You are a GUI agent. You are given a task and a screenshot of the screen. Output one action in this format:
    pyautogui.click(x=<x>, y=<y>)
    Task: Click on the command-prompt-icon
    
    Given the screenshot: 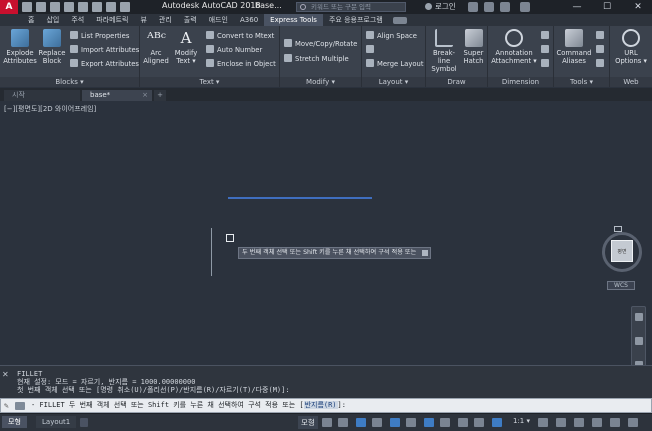 What is the action you would take?
    pyautogui.click(x=20, y=406)
    